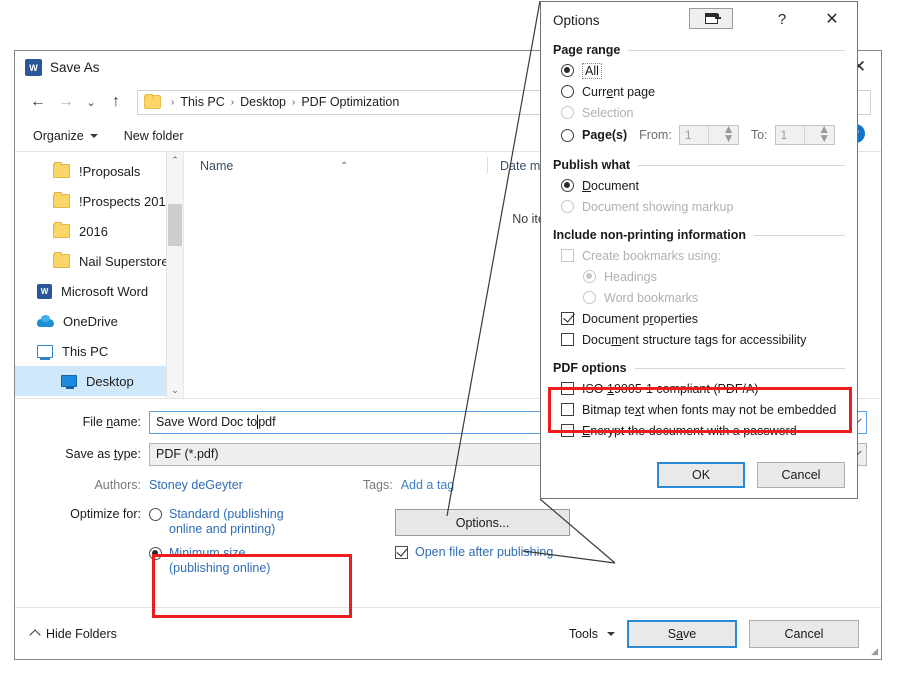 The width and height of the screenshot is (900, 676). What do you see at coordinates (66, 102) in the screenshot?
I see `forward-icon: →` at bounding box center [66, 102].